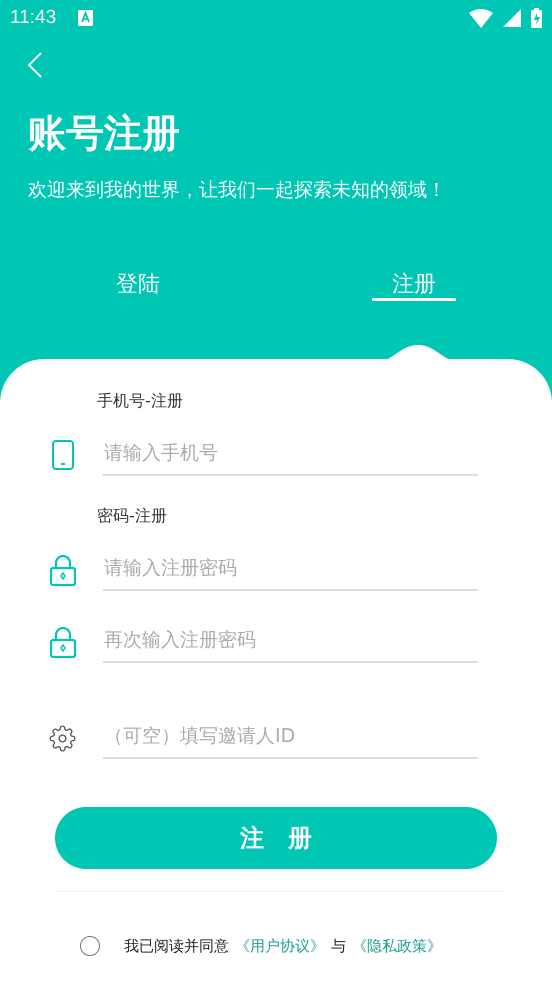  I want to click on wifi-icon, so click(481, 18).